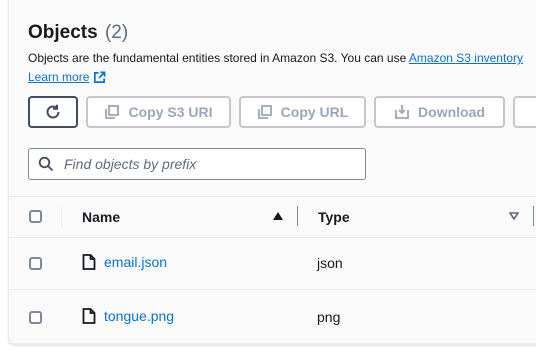  I want to click on external-link-icon, so click(100, 77).